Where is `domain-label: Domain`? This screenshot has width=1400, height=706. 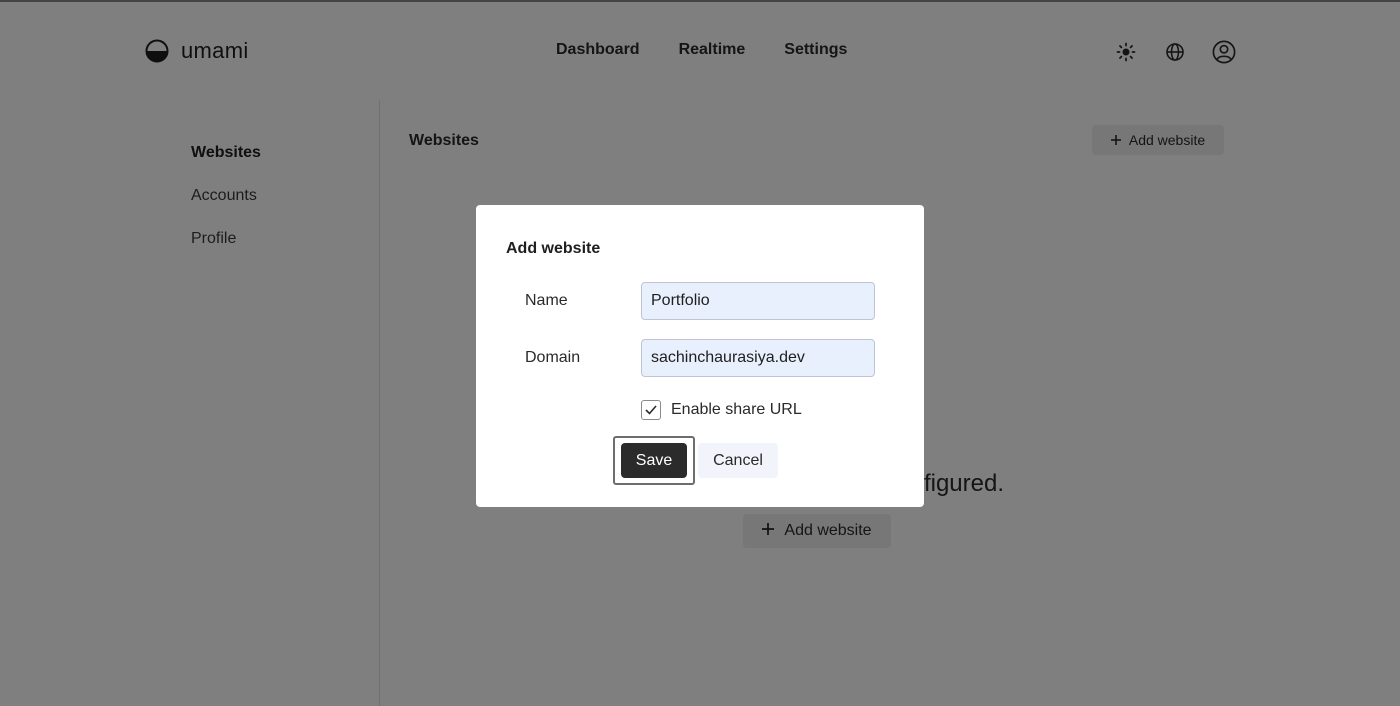 domain-label: Domain is located at coordinates (553, 357).